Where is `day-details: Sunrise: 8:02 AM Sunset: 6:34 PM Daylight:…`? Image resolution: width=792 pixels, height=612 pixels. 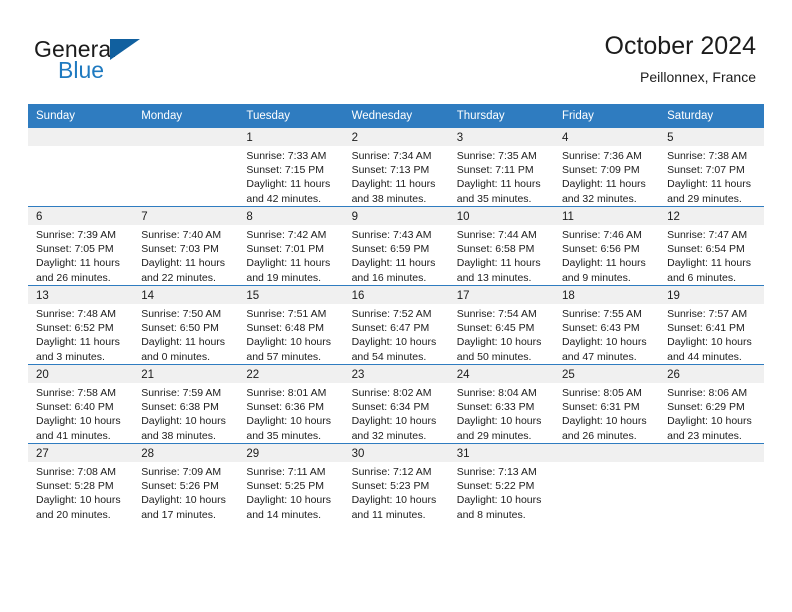 day-details: Sunrise: 8:02 AM Sunset: 6:34 PM Daylight:… is located at coordinates (396, 413).